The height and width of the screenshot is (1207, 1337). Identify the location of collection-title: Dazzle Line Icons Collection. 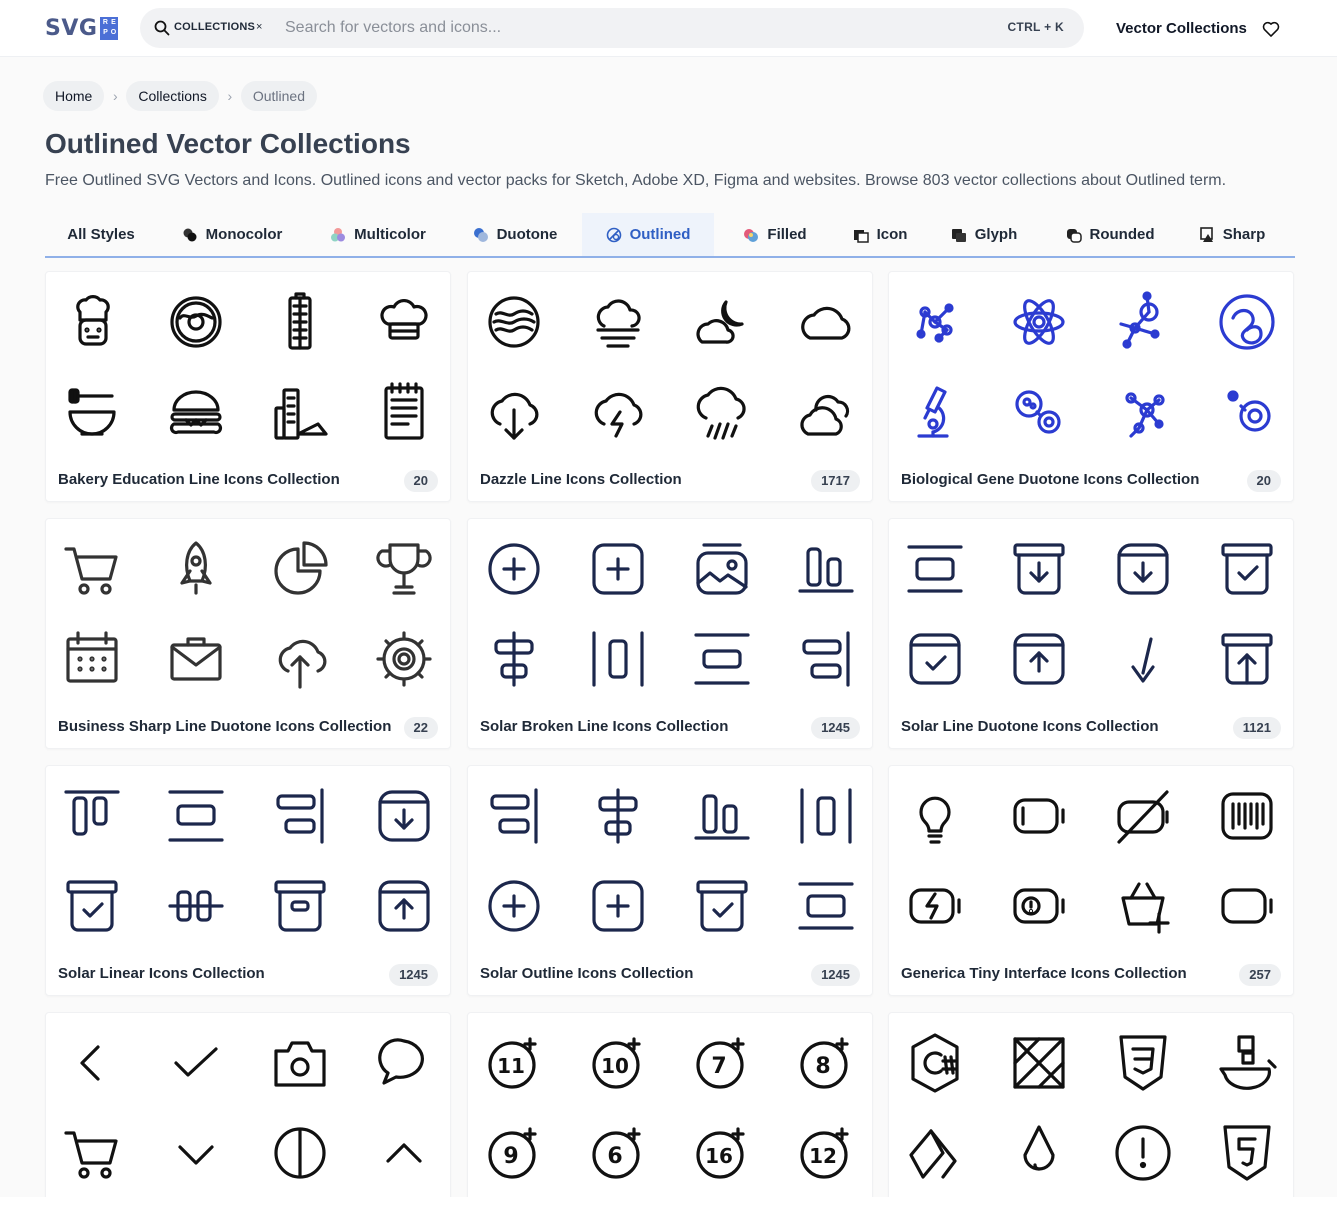
(581, 479).